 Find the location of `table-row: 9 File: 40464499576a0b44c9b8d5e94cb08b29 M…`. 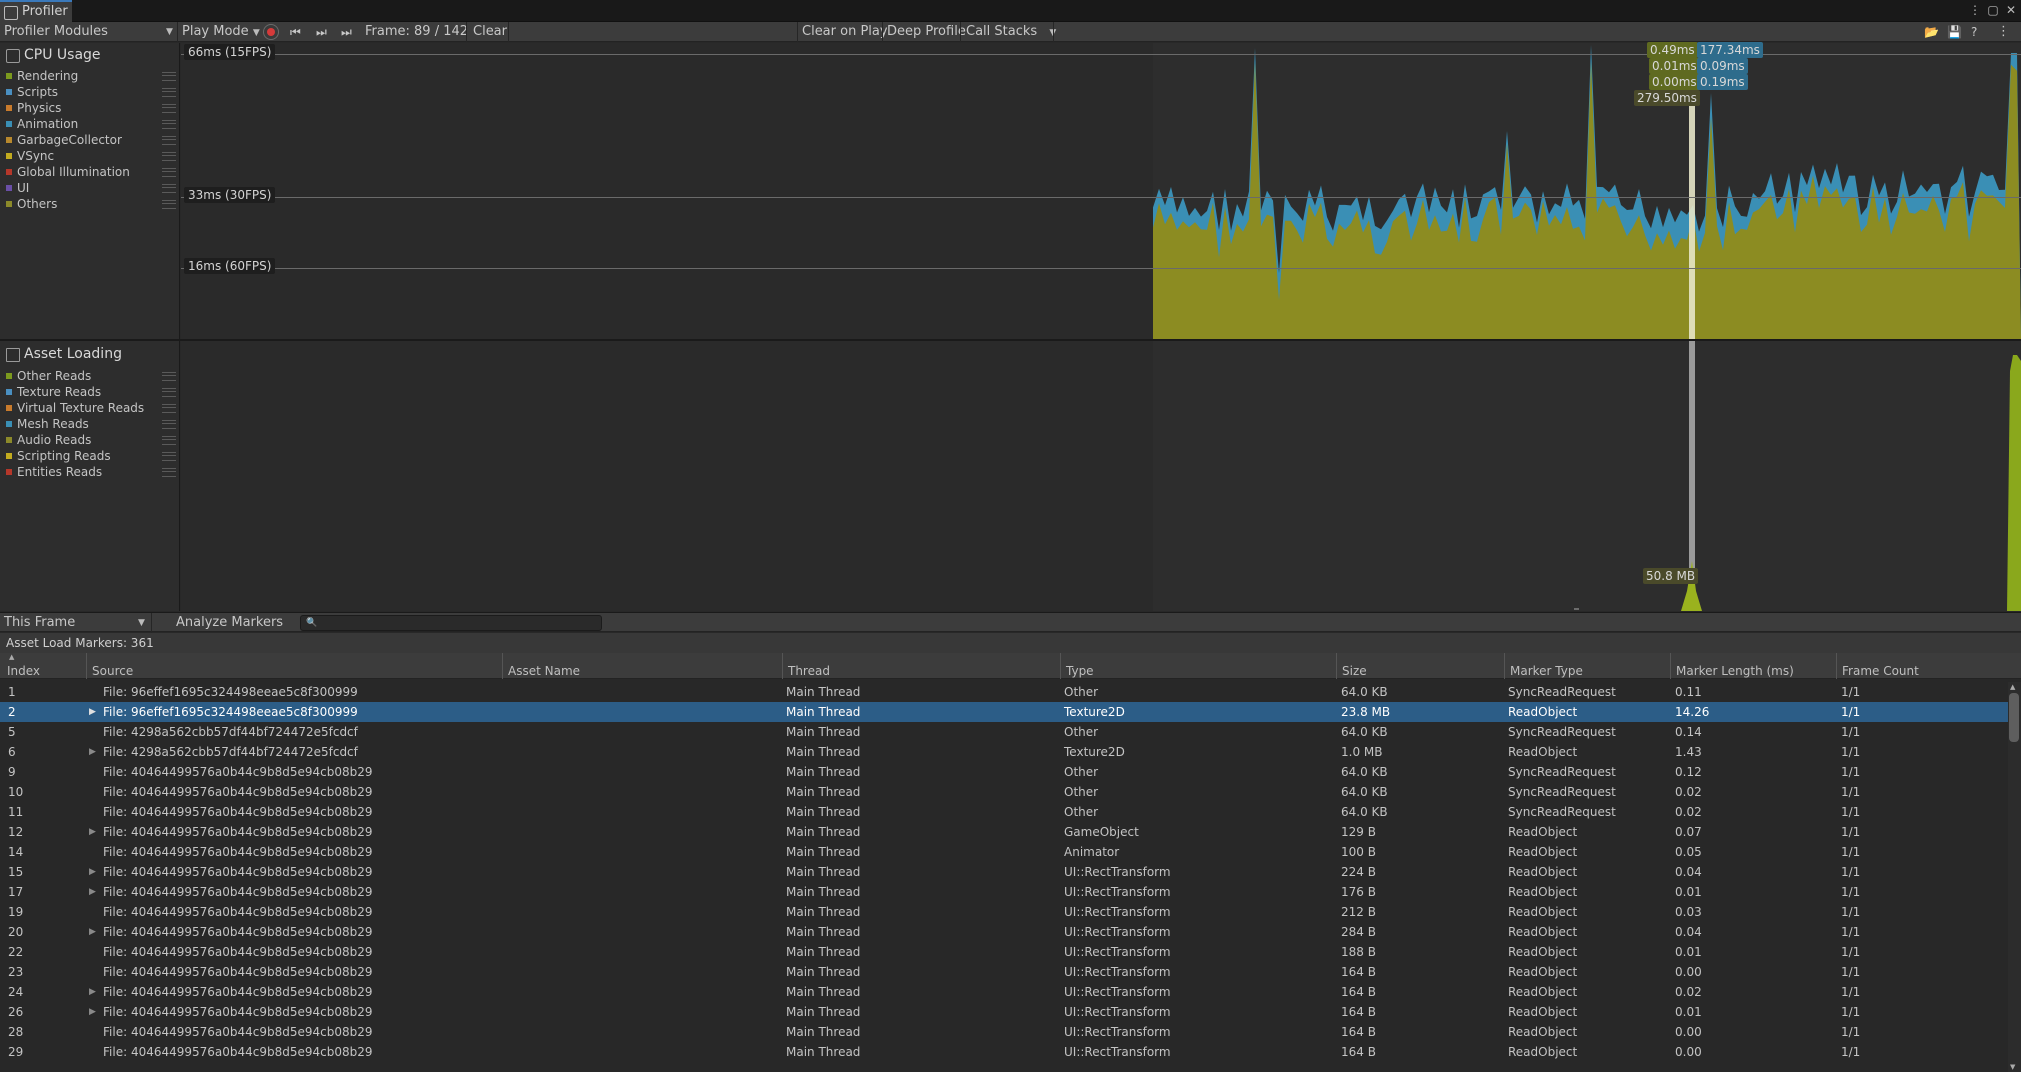

table-row: 9 File: 40464499576a0b44c9b8d5e94cb08b29 M… is located at coordinates (1004, 772).